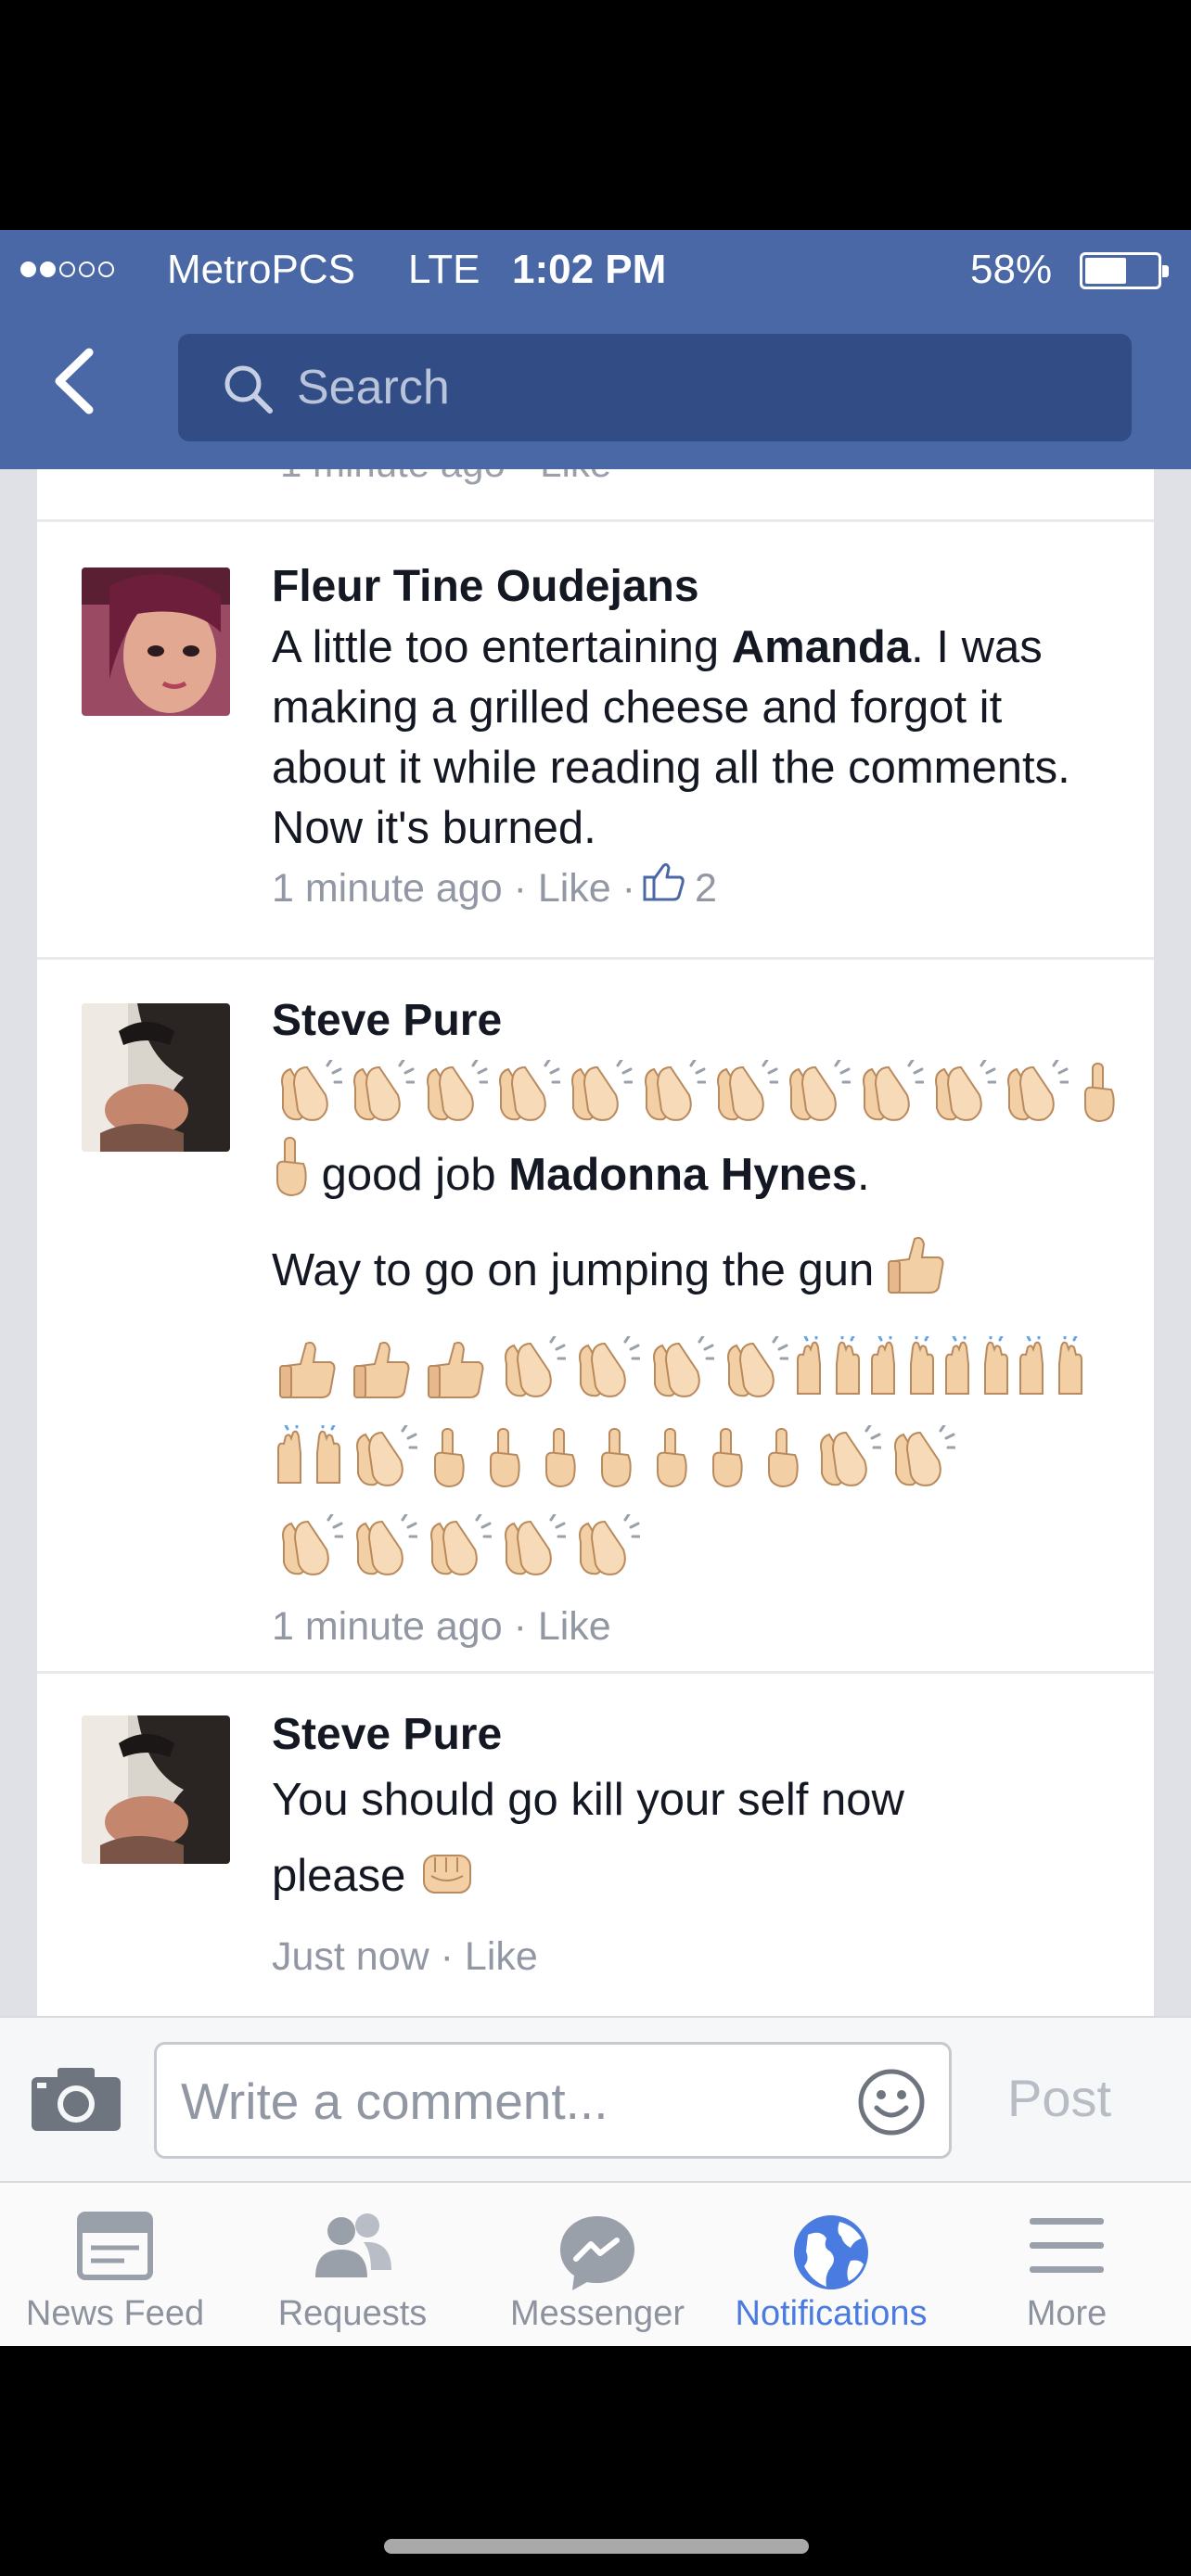 The height and width of the screenshot is (2576, 1191). What do you see at coordinates (831, 2264) in the screenshot?
I see `tab-notifications: Notifications` at bounding box center [831, 2264].